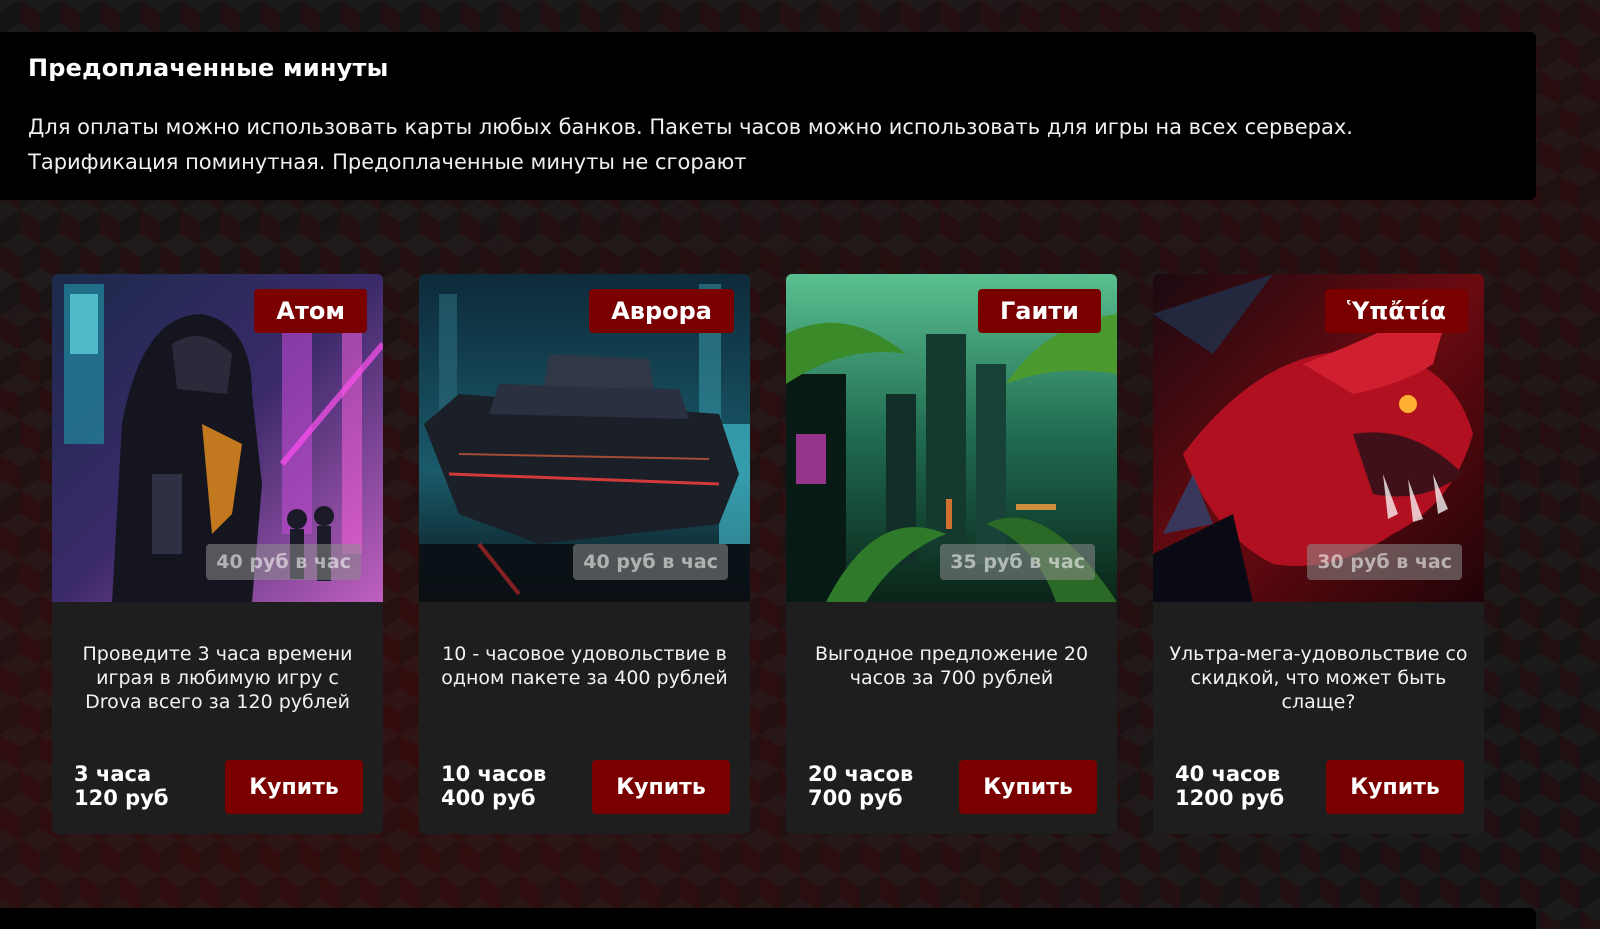  What do you see at coordinates (1230, 798) in the screenshot?
I see `package-price: 1200 руб` at bounding box center [1230, 798].